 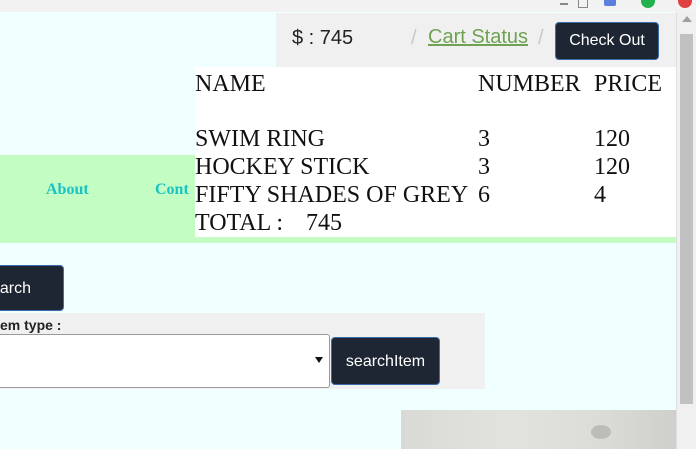 What do you see at coordinates (686, 219) in the screenshot?
I see `scrollbar-thumb` at bounding box center [686, 219].